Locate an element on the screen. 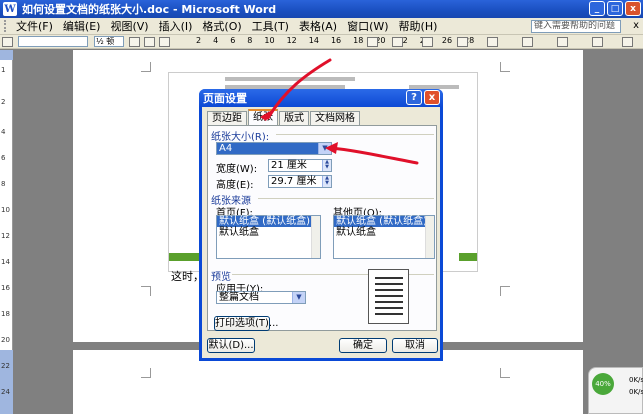  save-icon is located at coordinates (462, 41).